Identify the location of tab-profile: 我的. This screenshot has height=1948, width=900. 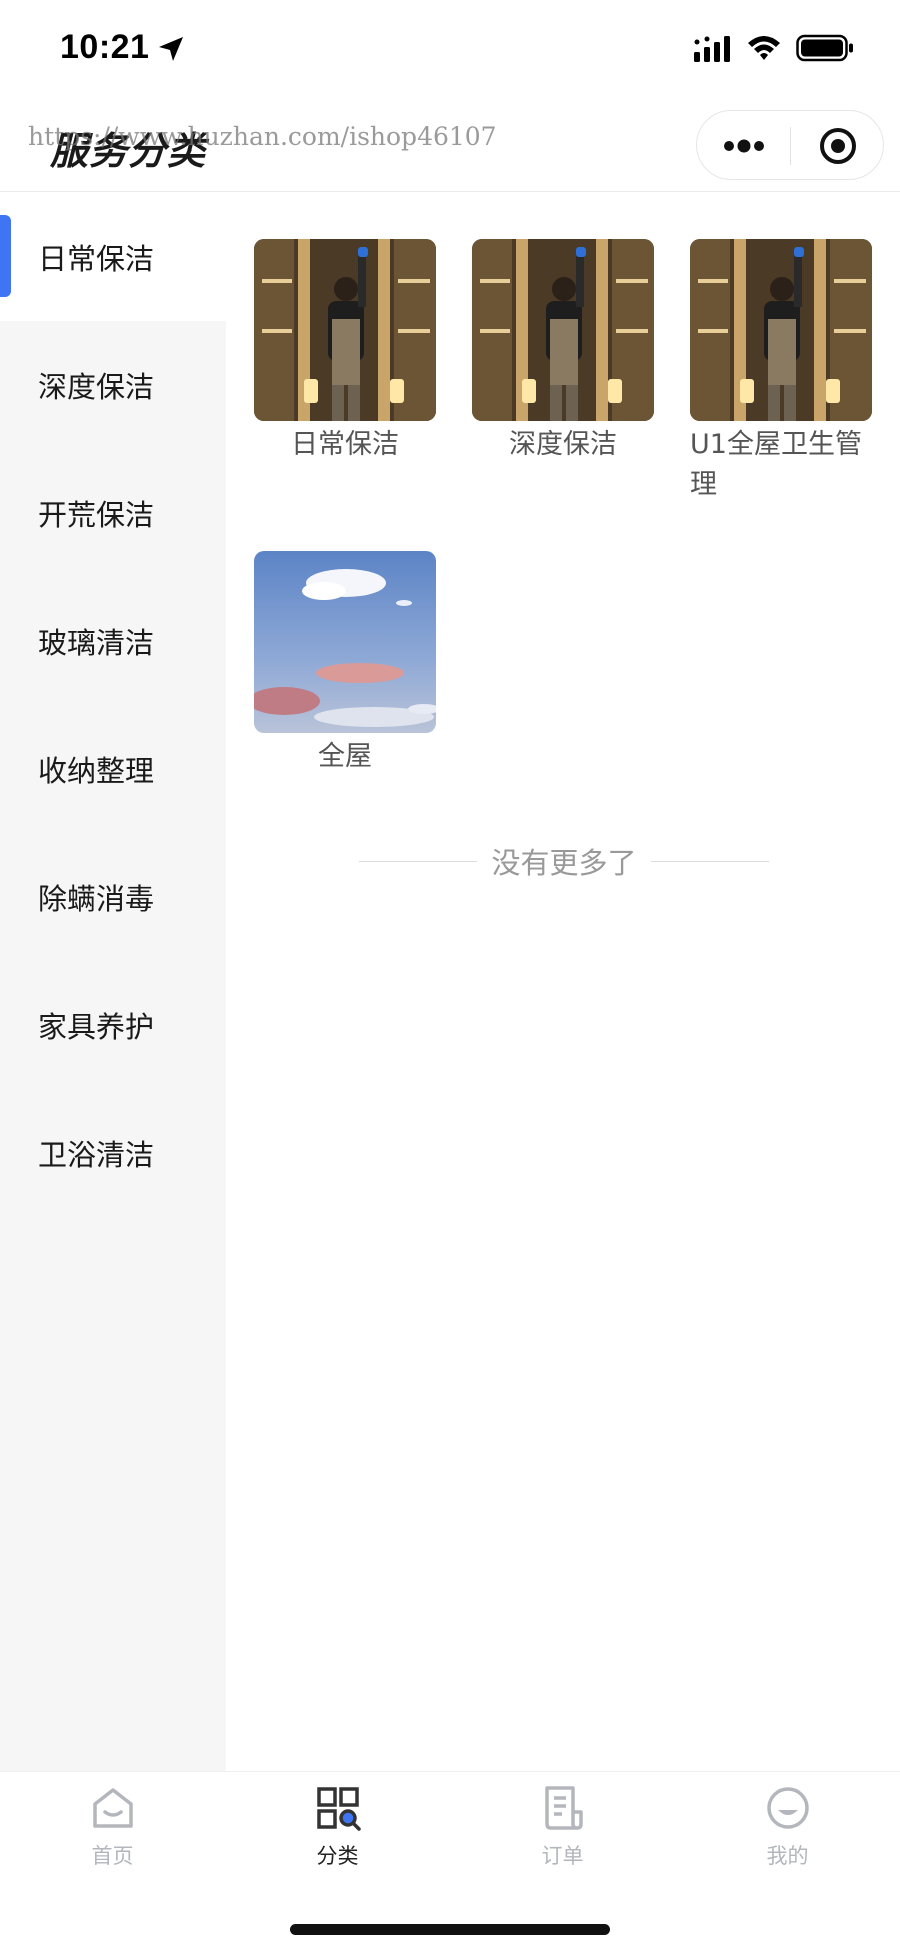
(787, 1834).